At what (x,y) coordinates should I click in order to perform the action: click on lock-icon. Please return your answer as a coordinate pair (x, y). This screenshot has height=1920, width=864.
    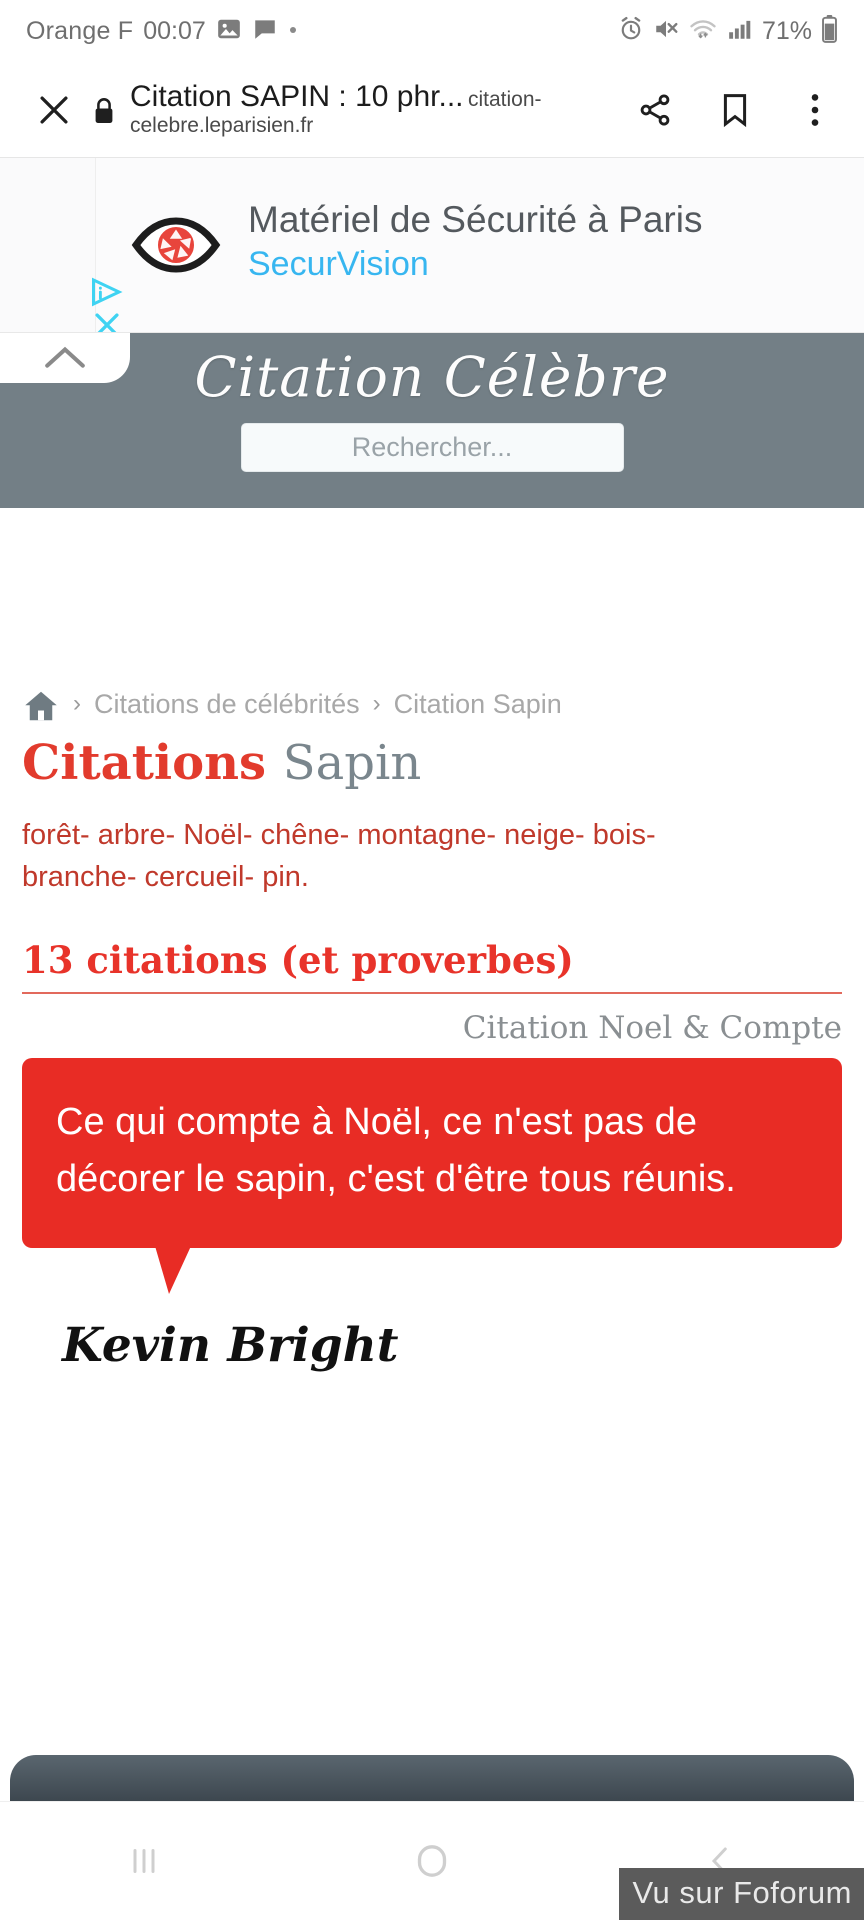
    Looking at the image, I should click on (104, 110).